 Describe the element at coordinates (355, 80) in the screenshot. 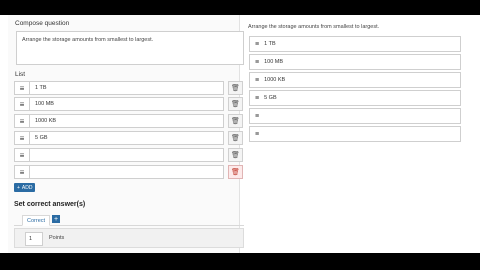

I see `preview-list-item: ≡ 1000 KB` at that location.